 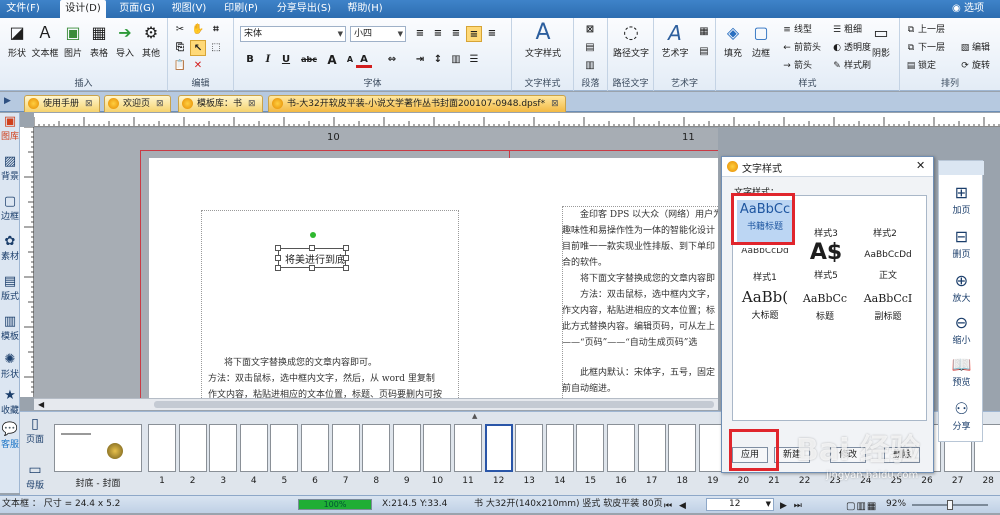 I want to click on left-panel-border: ▢ 边框, so click(x=10, y=209).